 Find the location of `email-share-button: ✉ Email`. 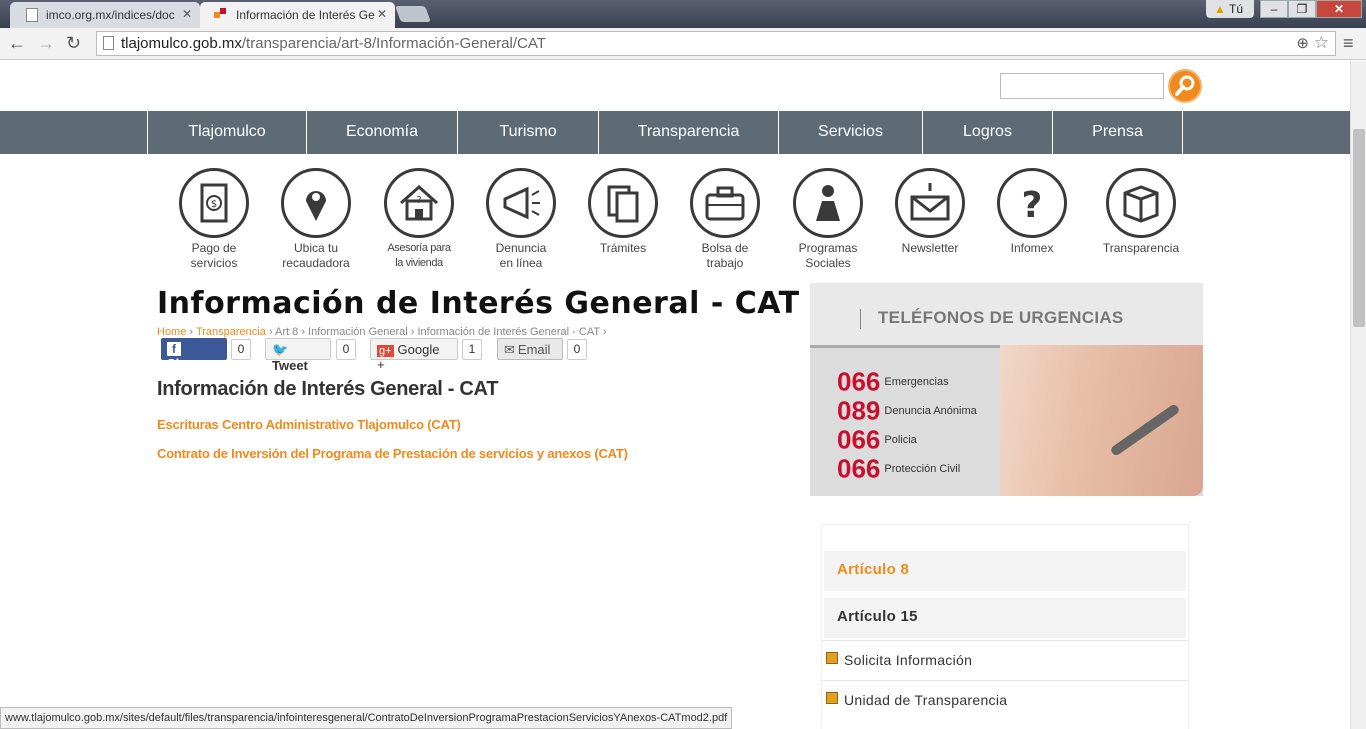

email-share-button: ✉ Email is located at coordinates (530, 349).